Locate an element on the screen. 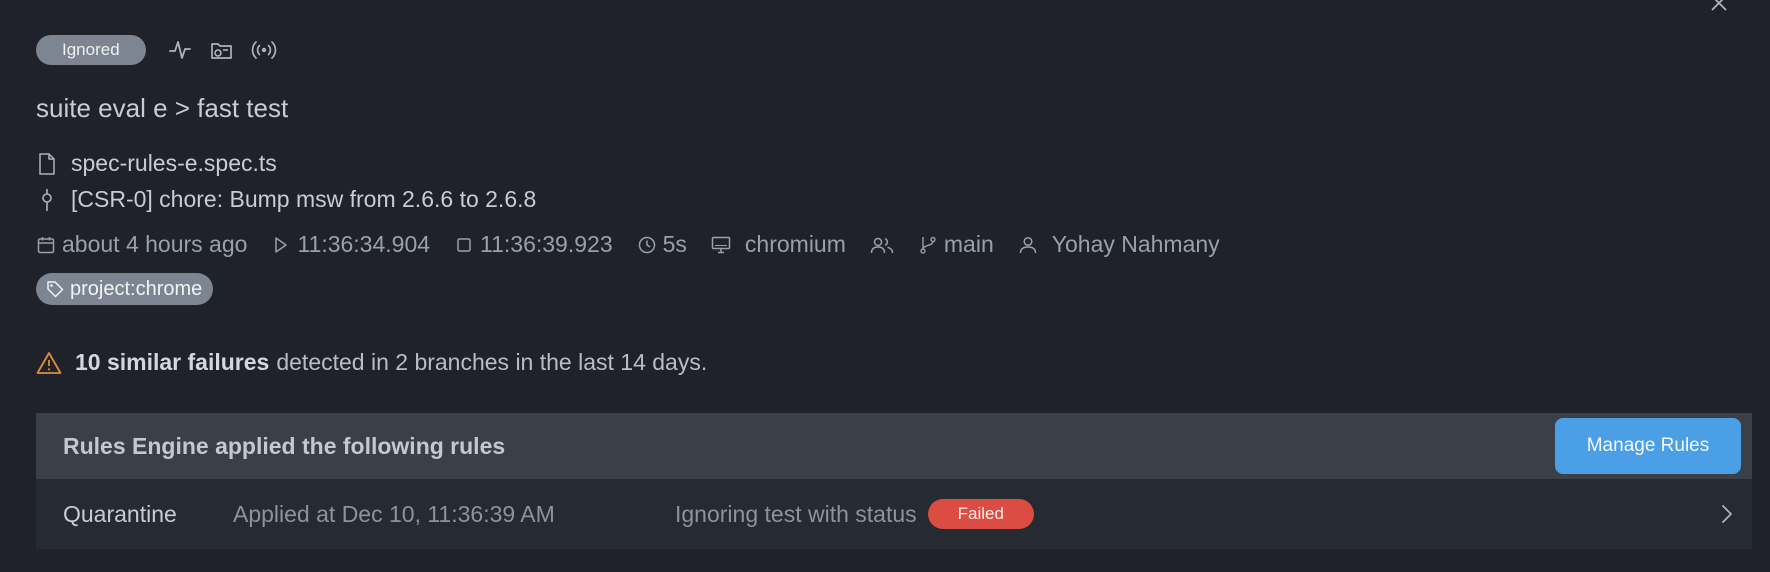 The height and width of the screenshot is (572, 1770). status-badge-failed: Failed is located at coordinates (980, 514).